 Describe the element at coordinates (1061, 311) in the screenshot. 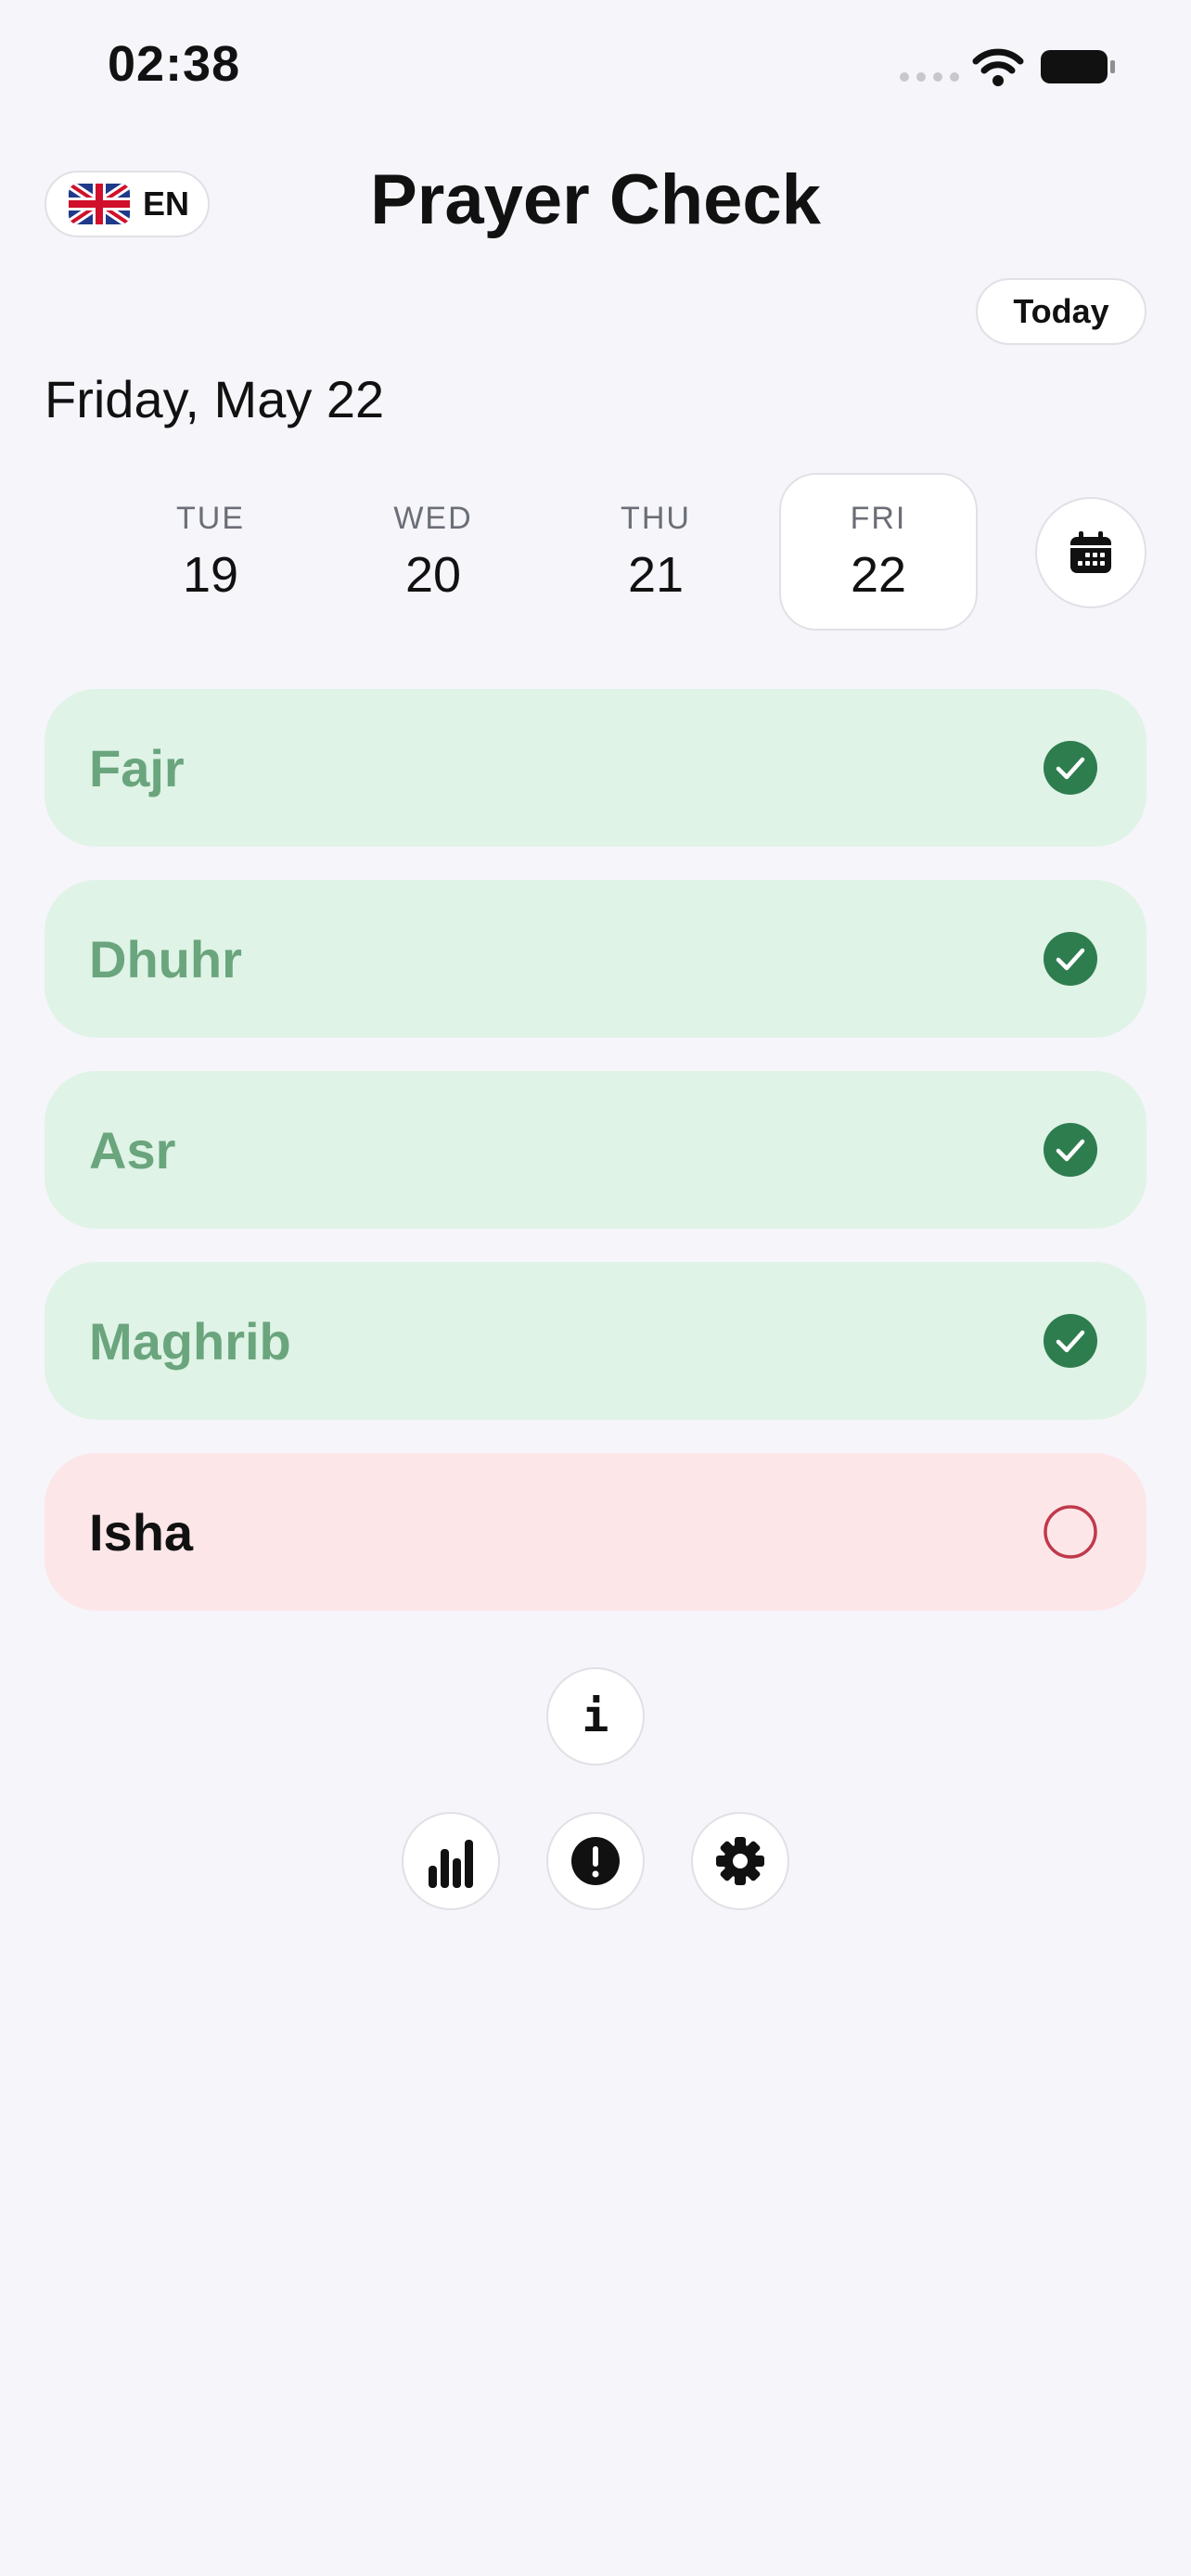

I see `today-button: Today` at that location.